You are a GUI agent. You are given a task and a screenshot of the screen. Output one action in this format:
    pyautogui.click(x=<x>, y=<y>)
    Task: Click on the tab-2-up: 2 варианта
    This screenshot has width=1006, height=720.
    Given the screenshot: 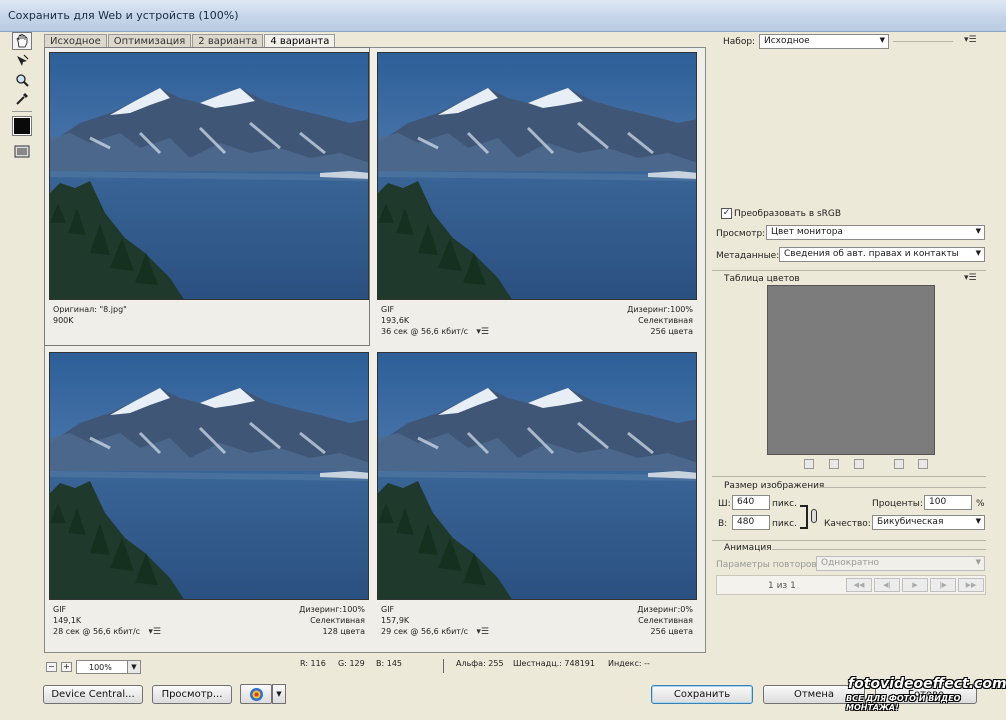 What is the action you would take?
    pyautogui.click(x=228, y=41)
    